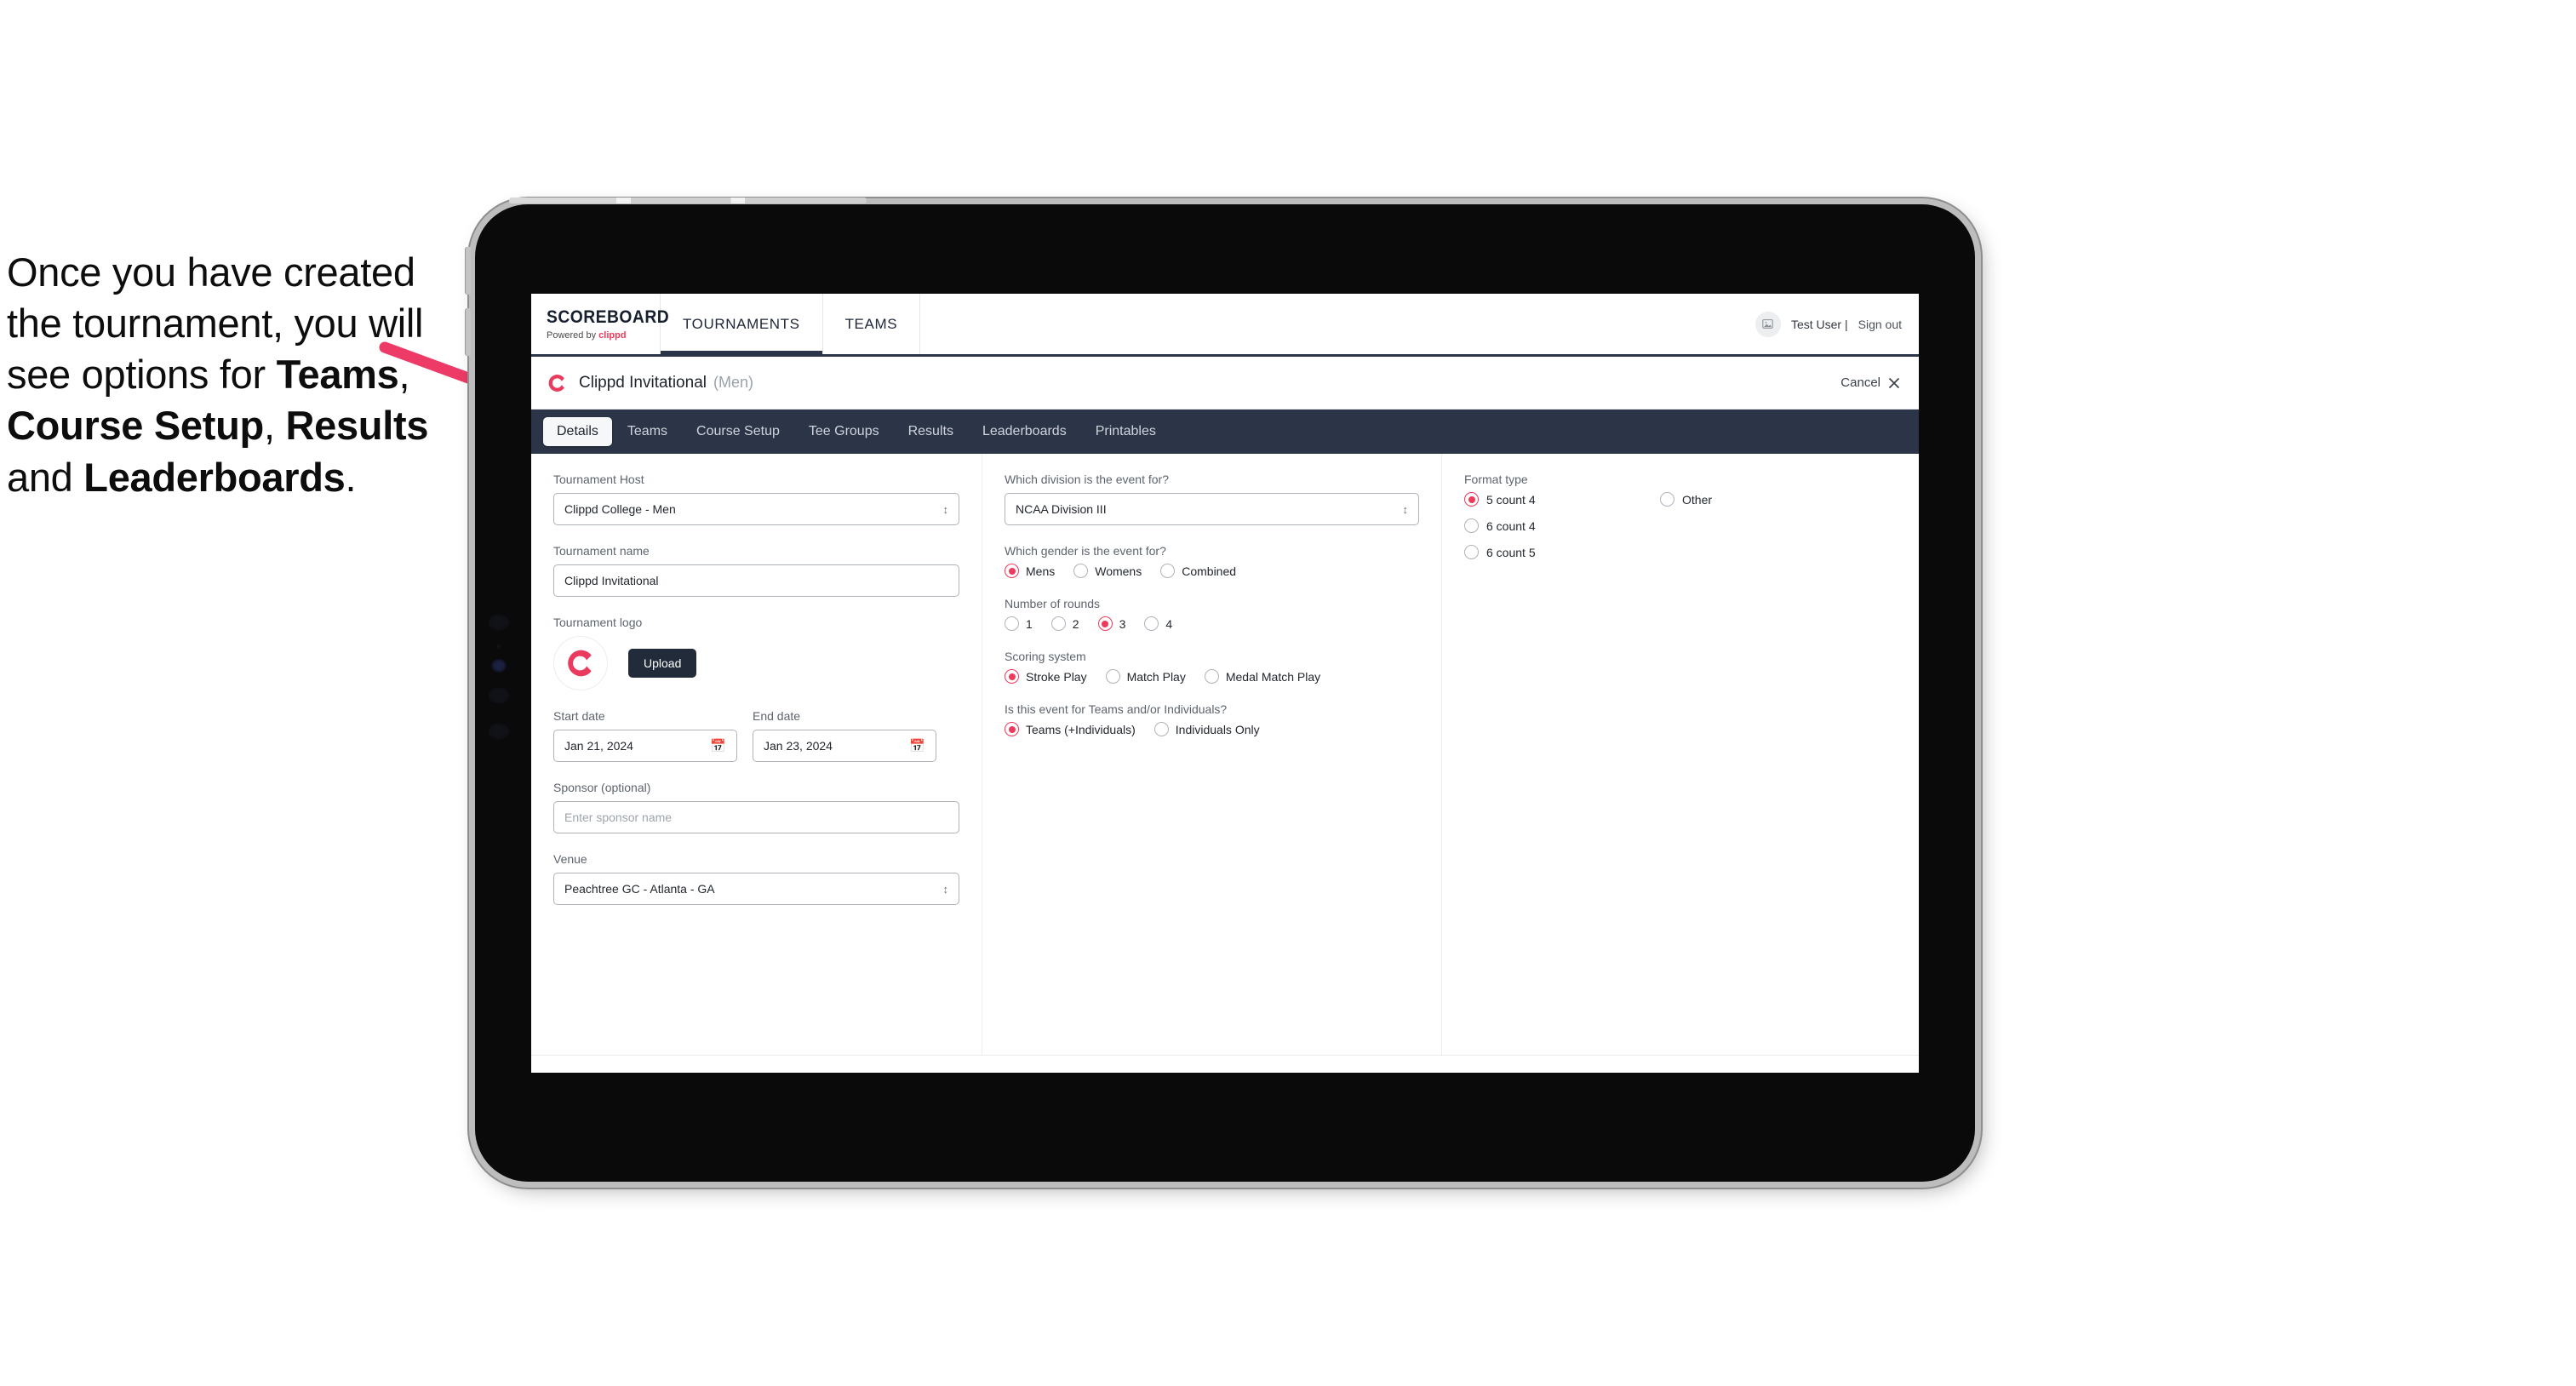  What do you see at coordinates (1118, 571) in the screenshot?
I see `gender-option-label: Womens` at bounding box center [1118, 571].